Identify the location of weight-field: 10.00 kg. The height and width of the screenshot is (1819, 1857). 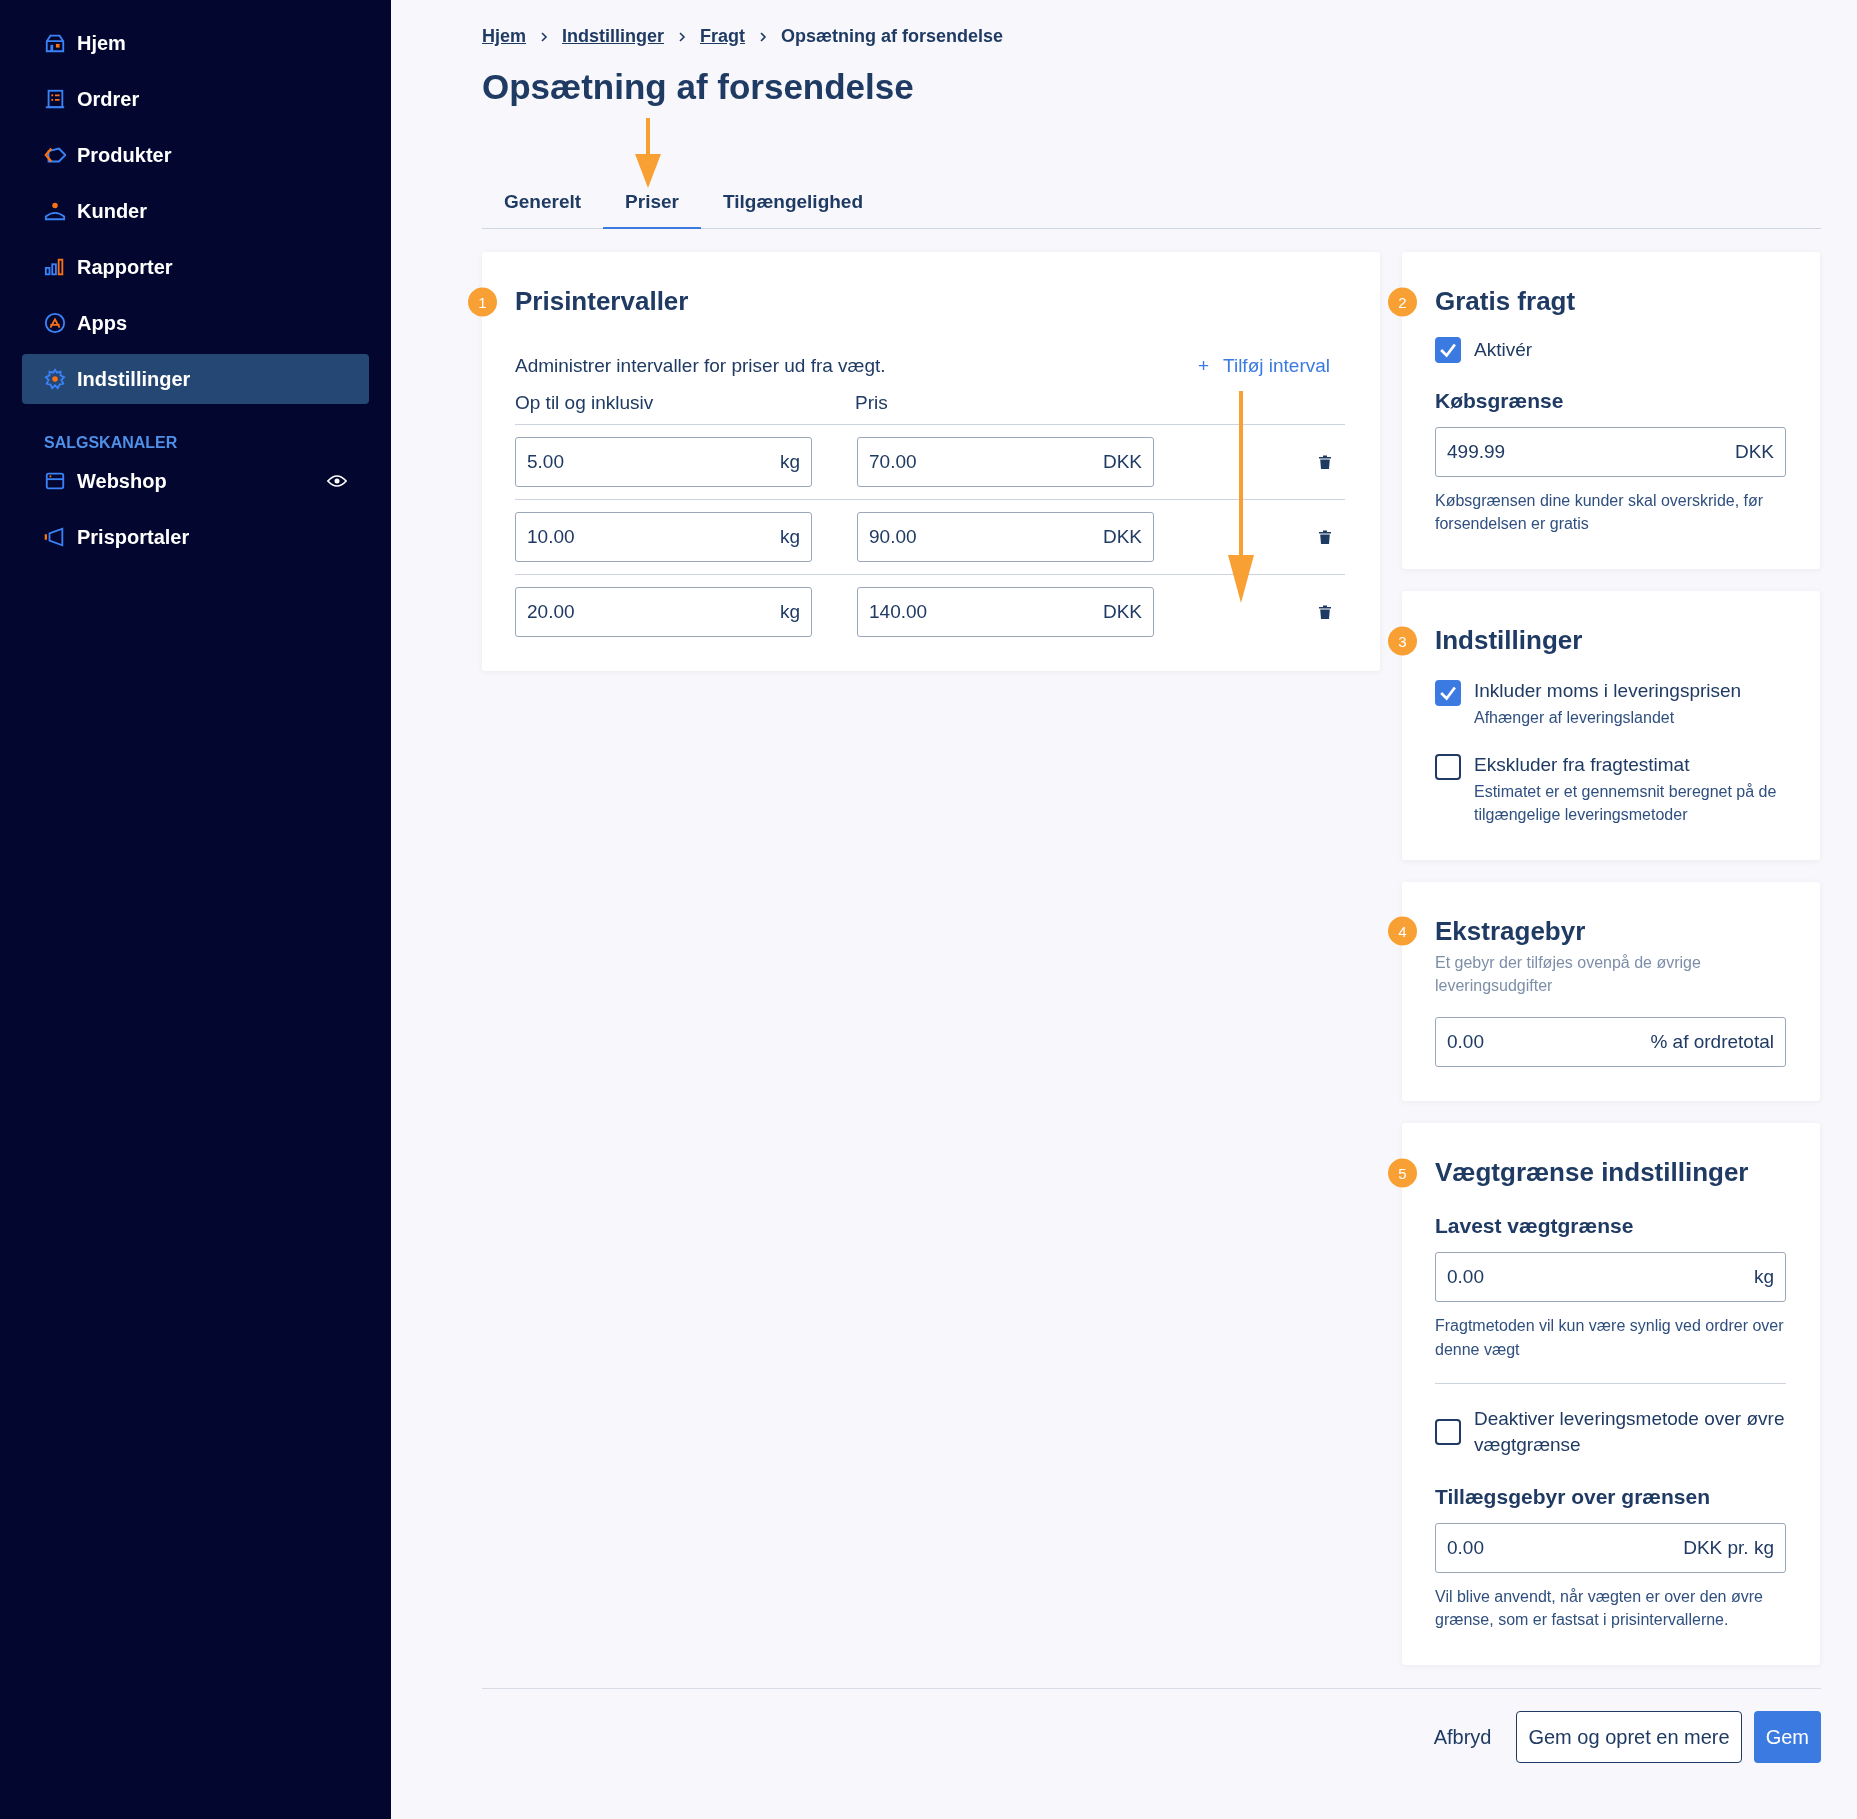
(663, 537).